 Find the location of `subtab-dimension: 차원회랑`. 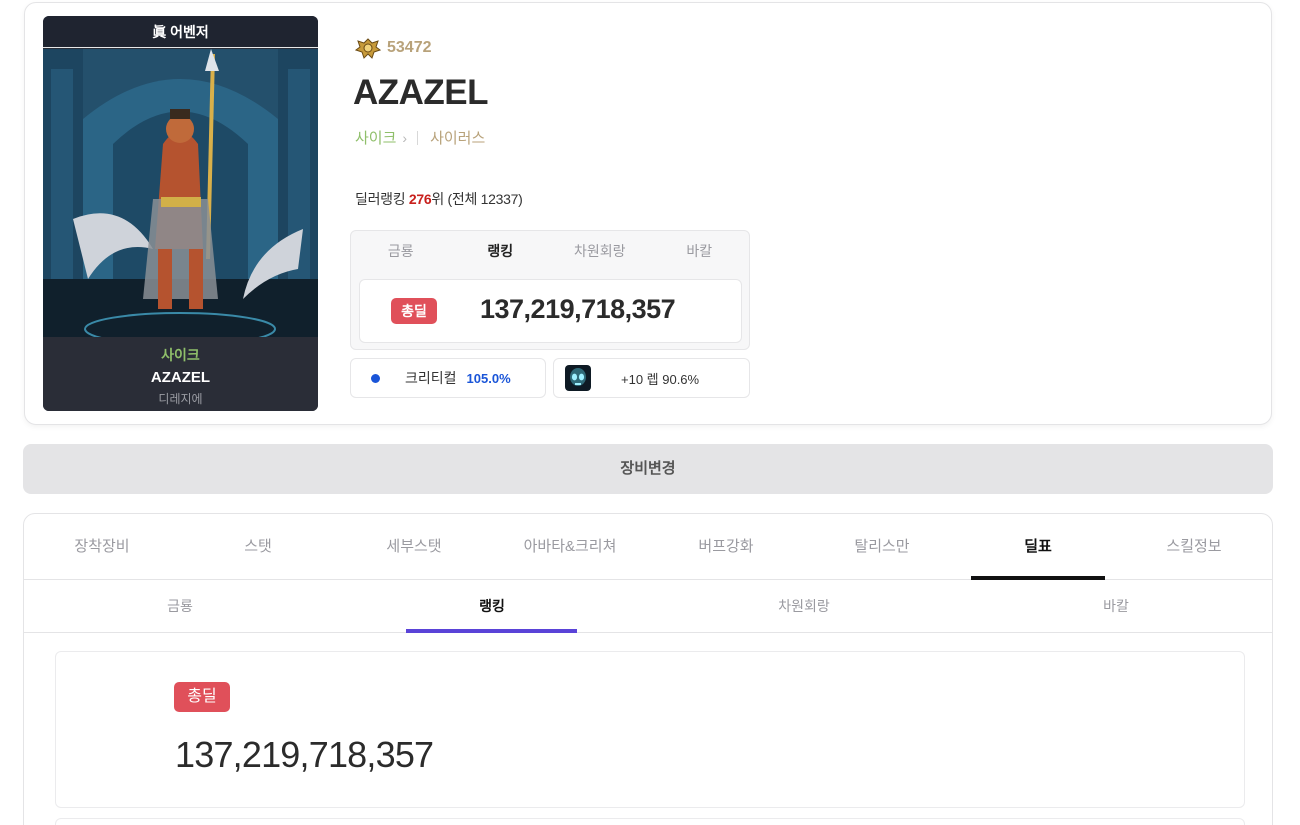

subtab-dimension: 차원회랑 is located at coordinates (804, 606).